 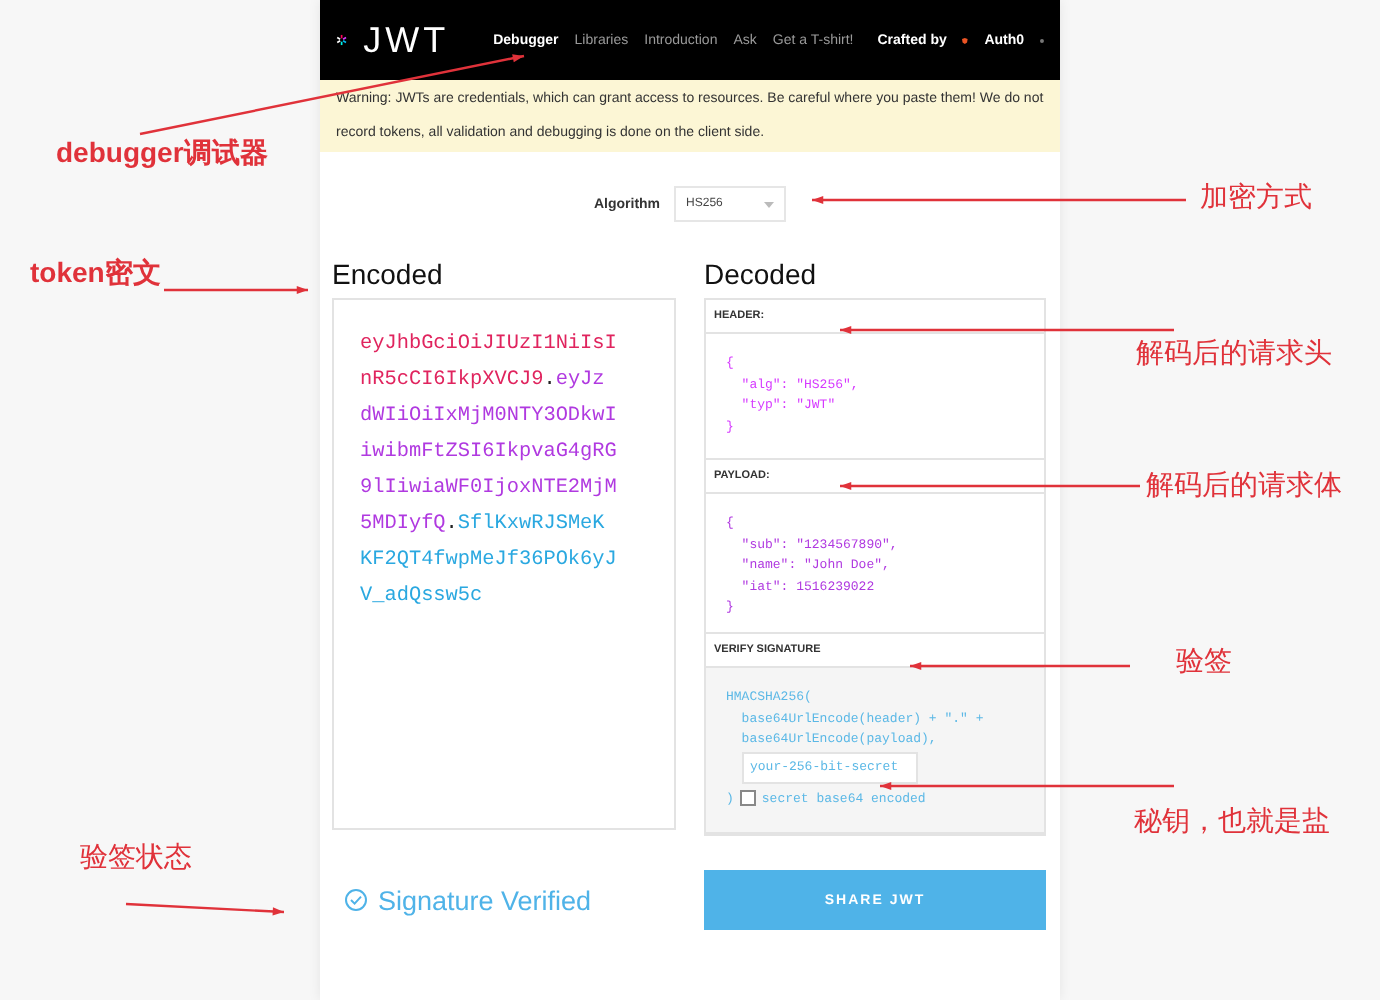 What do you see at coordinates (761, 276) in the screenshot?
I see `decoded-heading: Decoded` at bounding box center [761, 276].